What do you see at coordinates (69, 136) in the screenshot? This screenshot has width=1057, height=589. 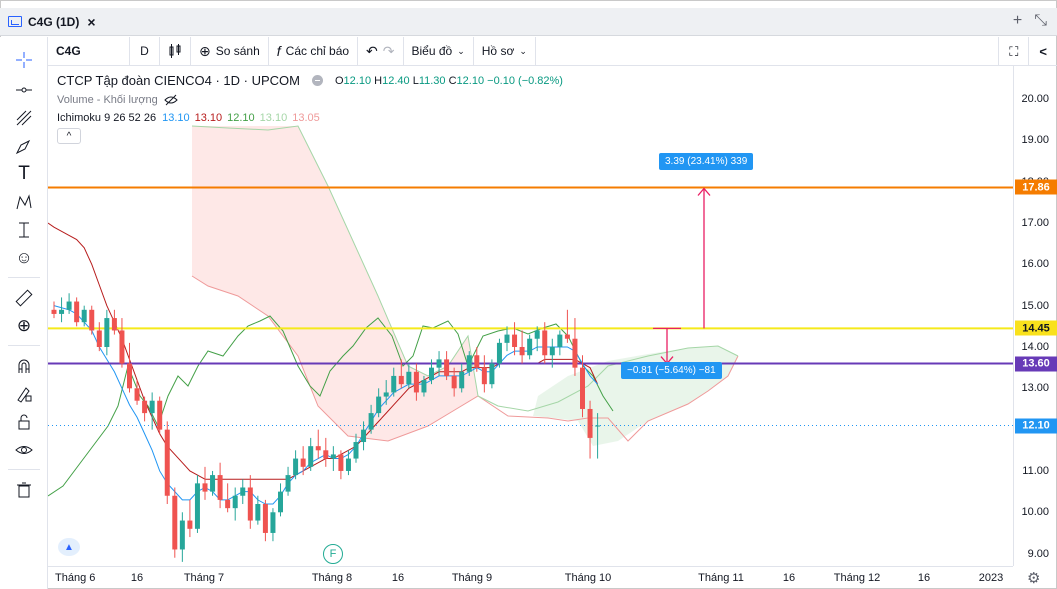 I see `collapse-legend-button: ^` at bounding box center [69, 136].